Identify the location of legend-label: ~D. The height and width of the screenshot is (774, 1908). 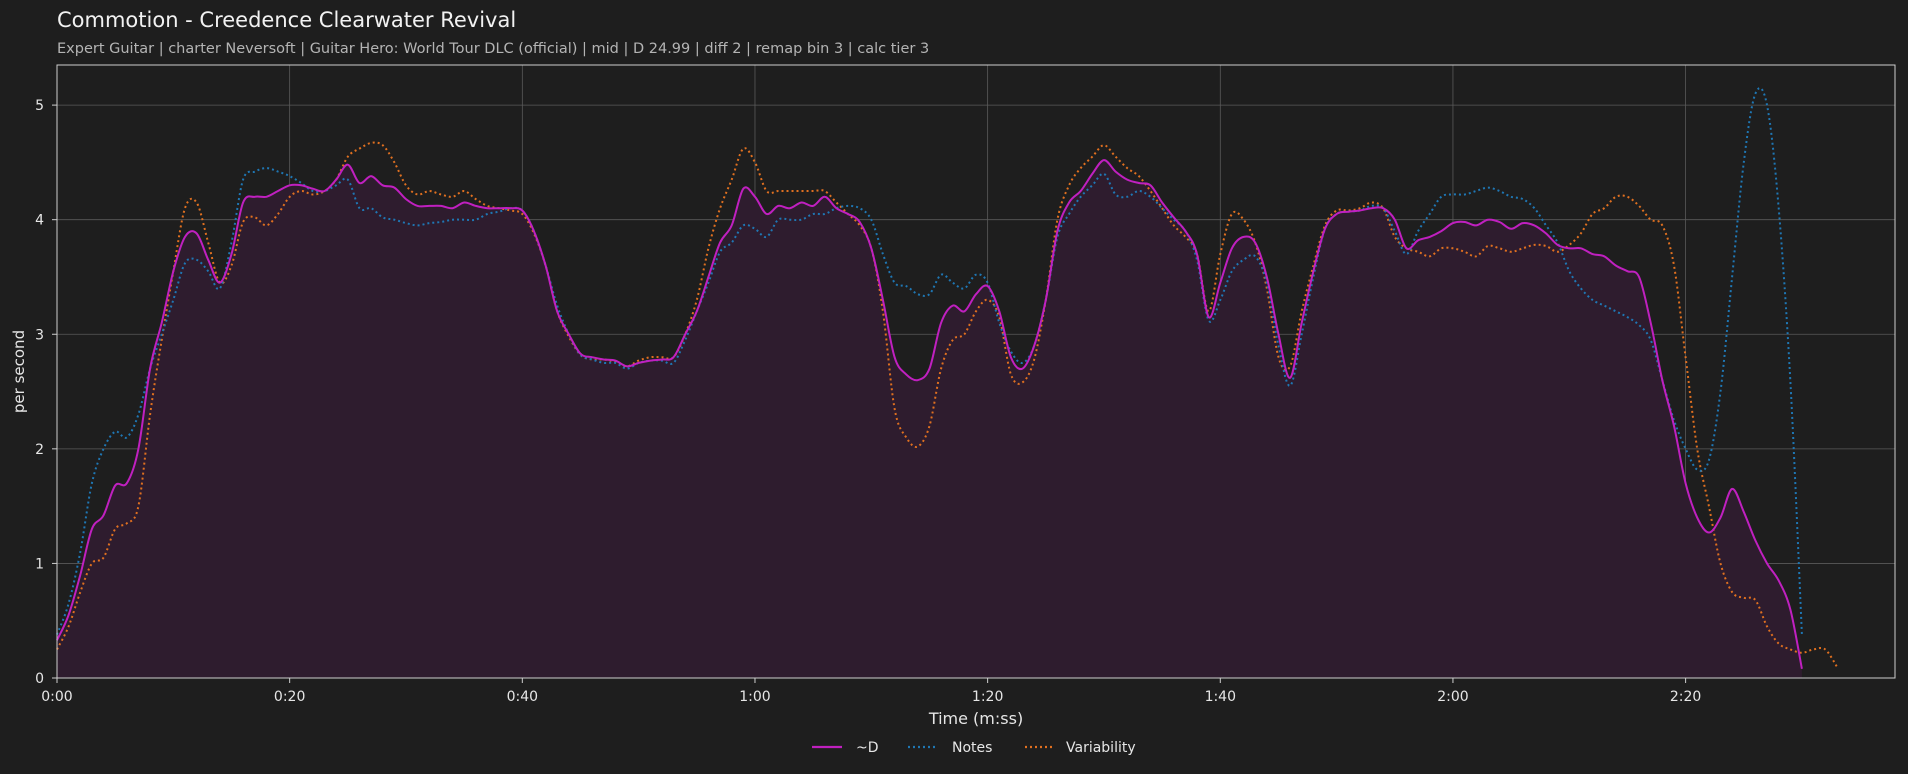
(867, 748).